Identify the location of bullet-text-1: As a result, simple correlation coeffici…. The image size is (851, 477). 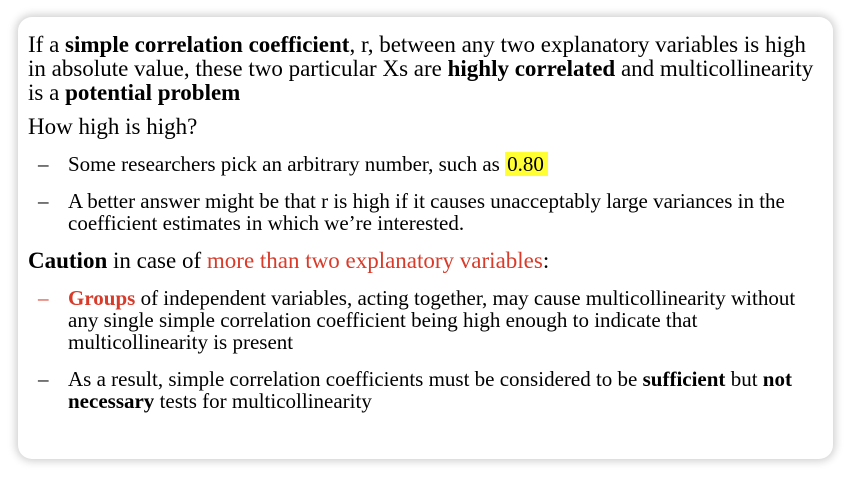
(355, 379).